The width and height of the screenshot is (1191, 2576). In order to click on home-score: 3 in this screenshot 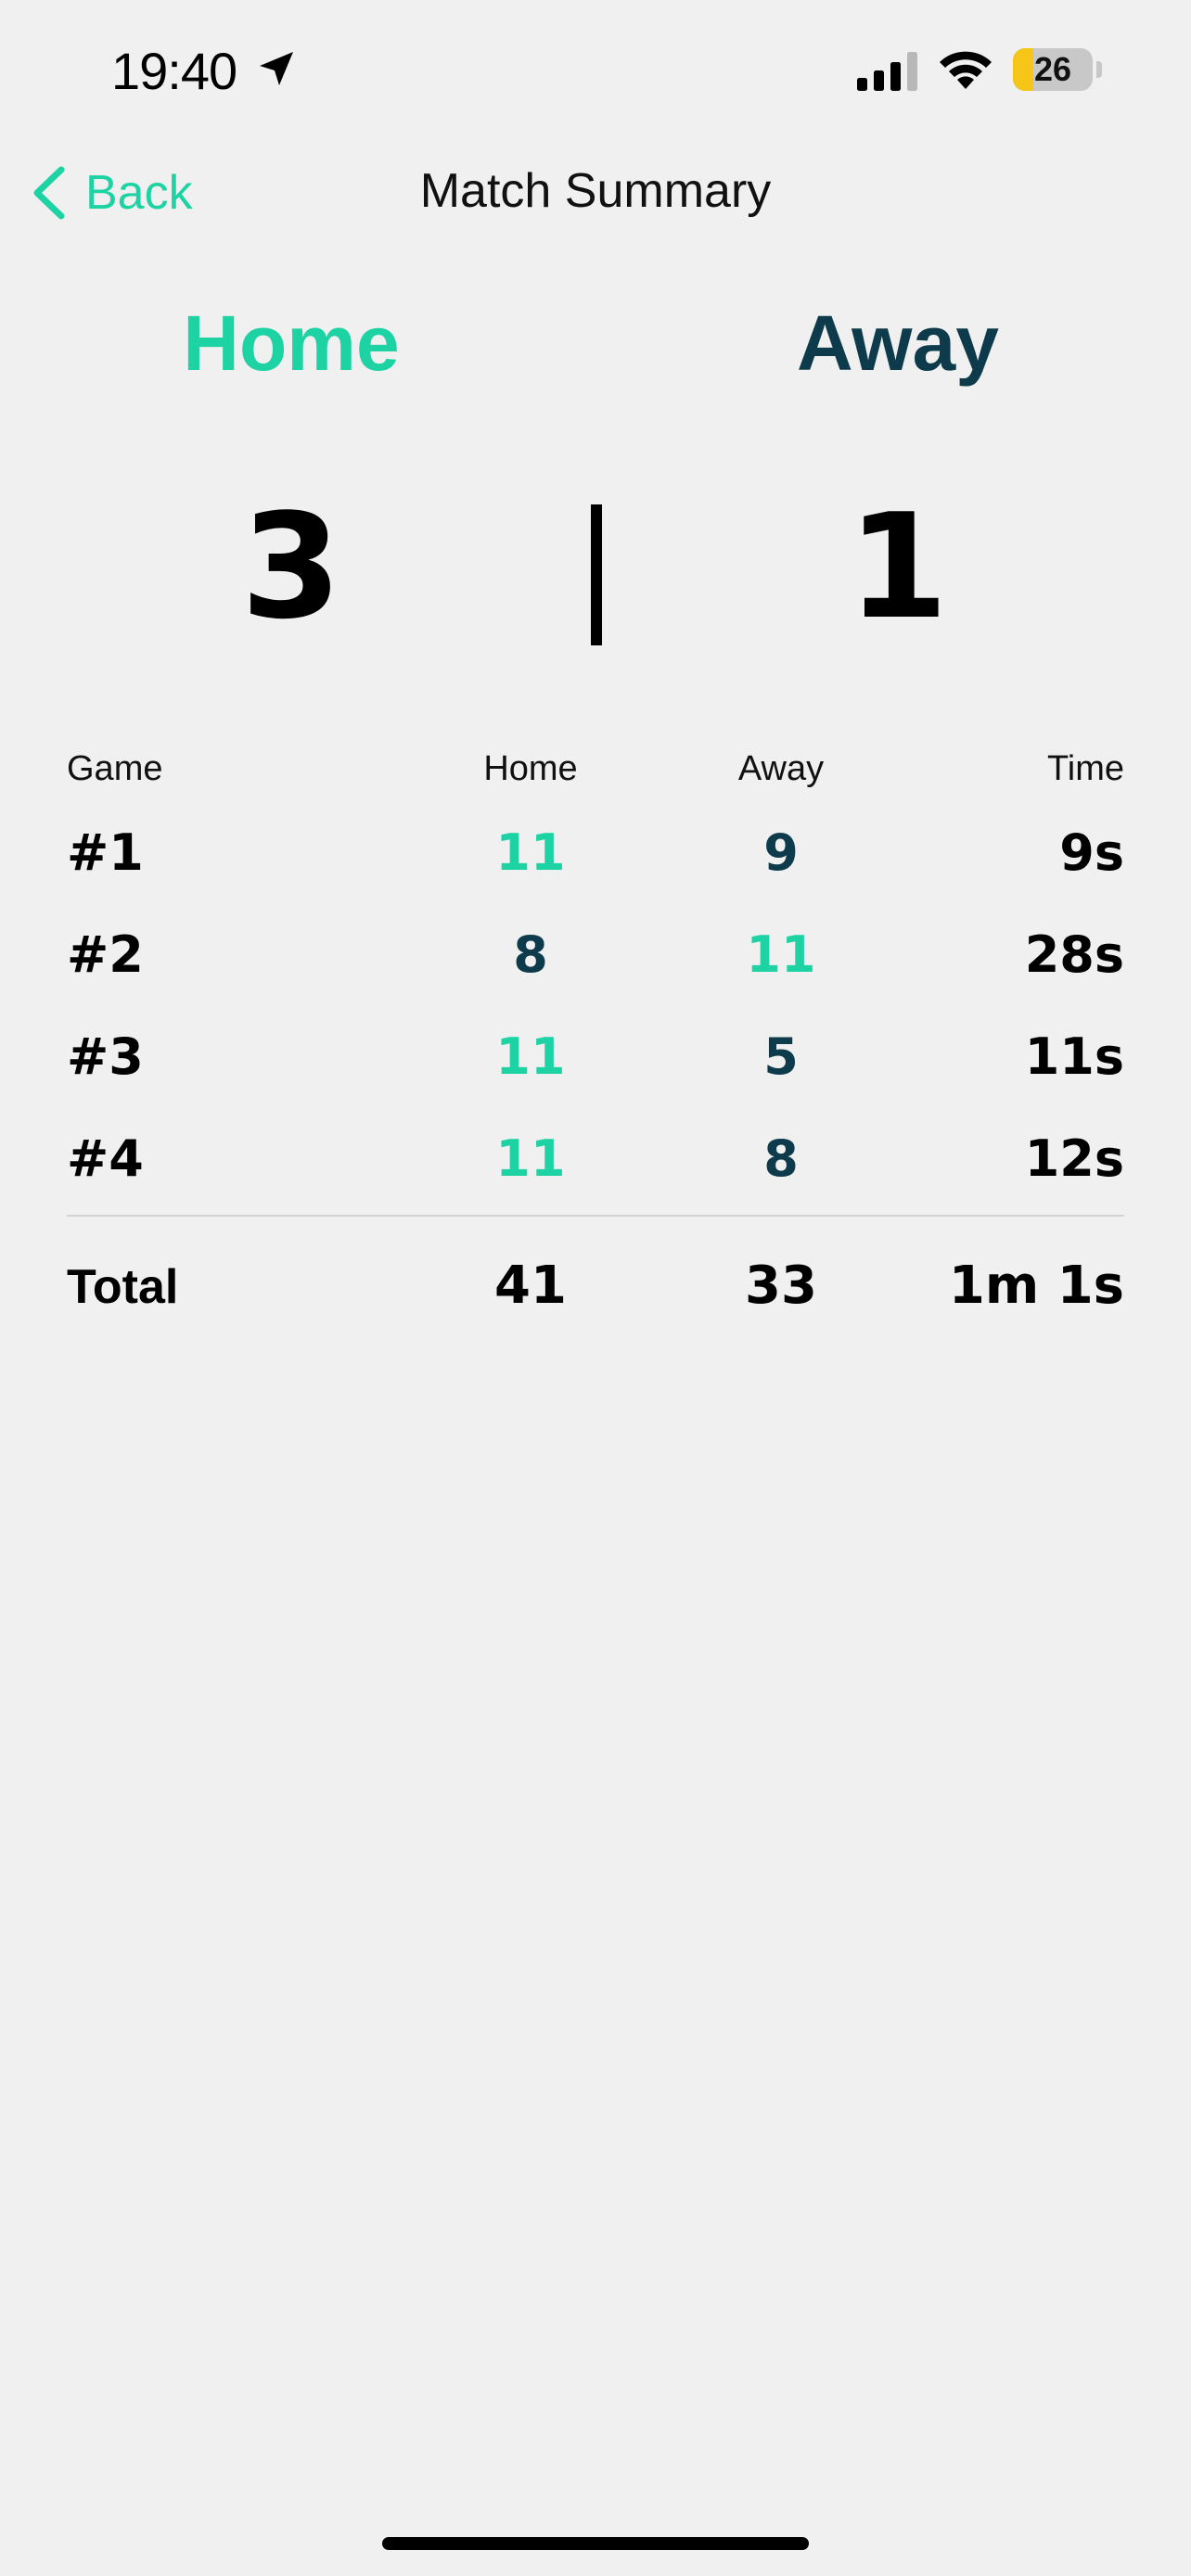, I will do `click(291, 566)`.